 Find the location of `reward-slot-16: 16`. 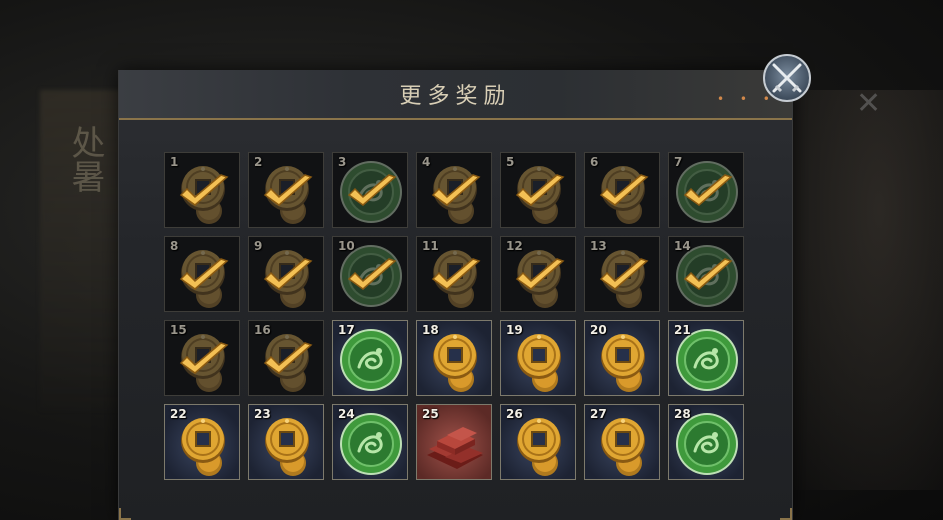

reward-slot-16: 16 is located at coordinates (286, 358).